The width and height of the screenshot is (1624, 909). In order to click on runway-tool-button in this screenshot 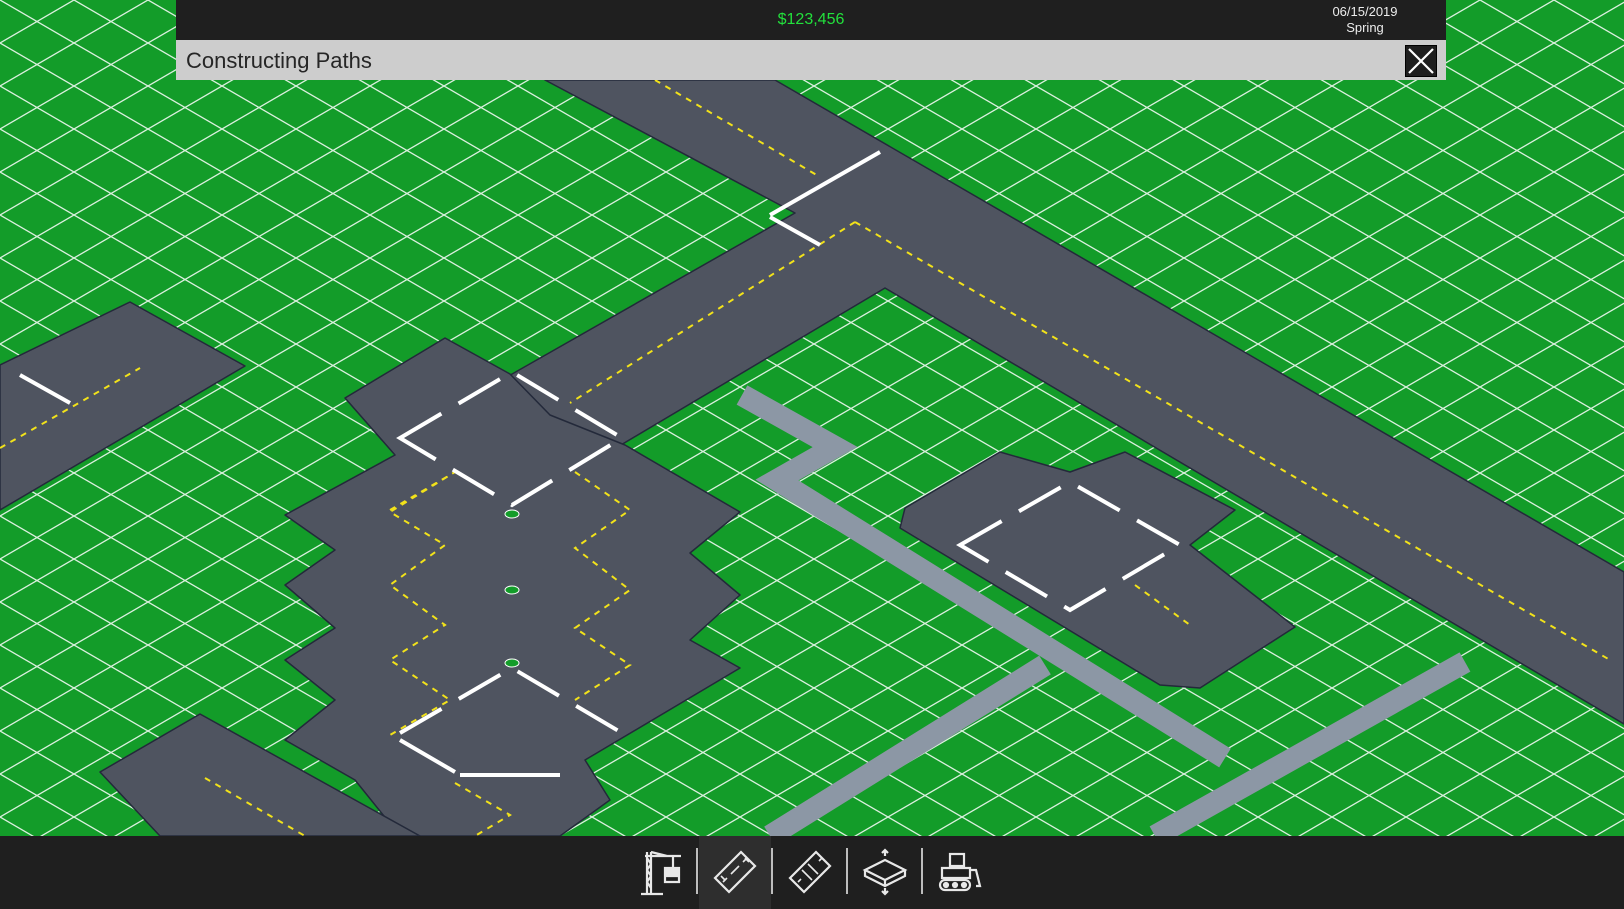, I will do `click(735, 872)`.